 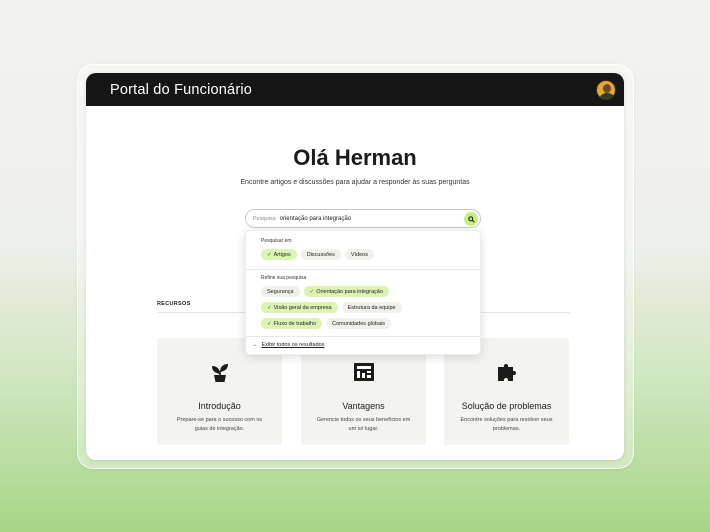 What do you see at coordinates (292, 323) in the screenshot?
I see `chip-workflow: ✓ Fluxo de trabalho` at bounding box center [292, 323].